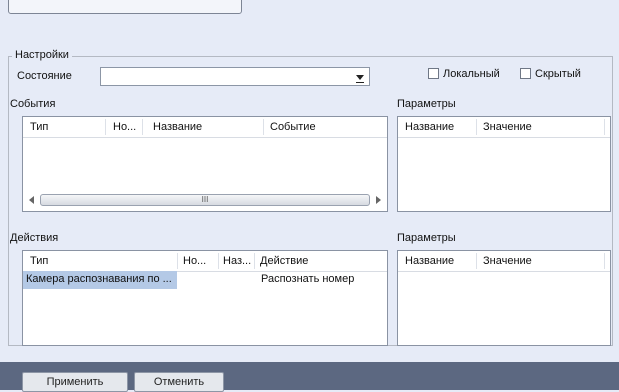 The height and width of the screenshot is (392, 619). What do you see at coordinates (39, 261) in the screenshot?
I see `actions-col-type: Тип` at bounding box center [39, 261].